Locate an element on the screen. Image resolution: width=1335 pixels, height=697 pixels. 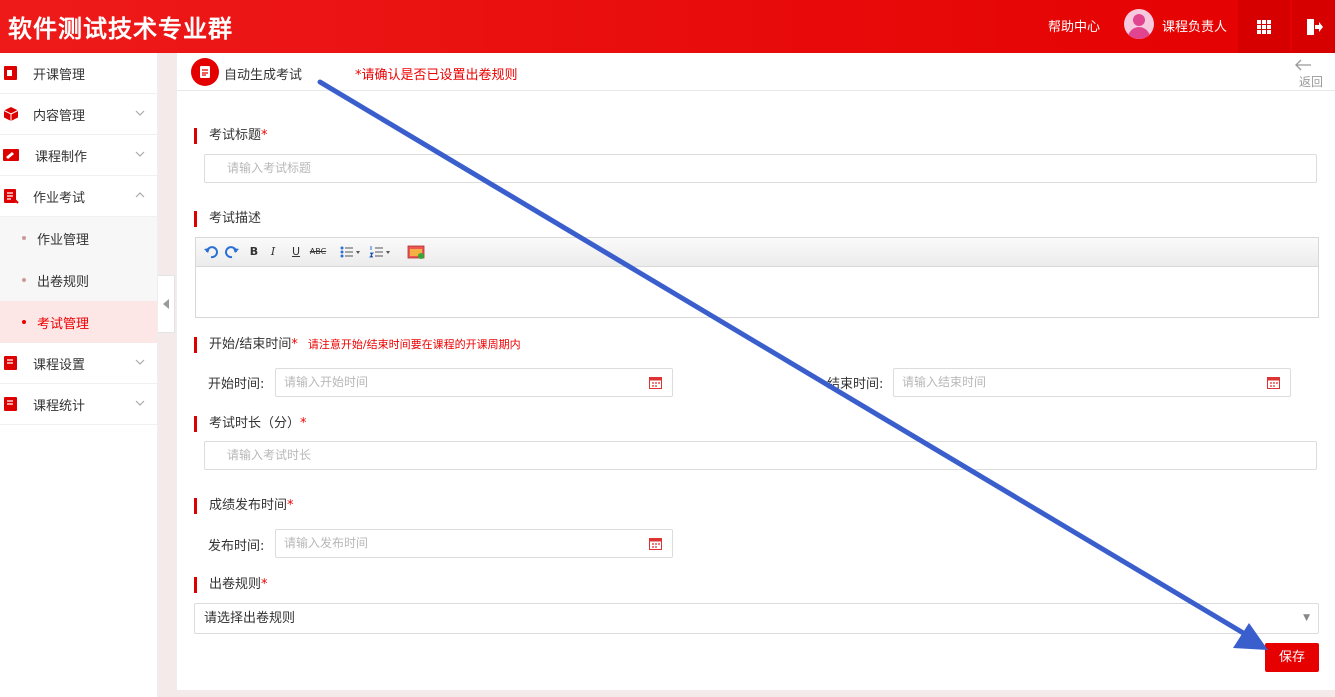
strikethrough-button: ABC is located at coordinates (318, 252).